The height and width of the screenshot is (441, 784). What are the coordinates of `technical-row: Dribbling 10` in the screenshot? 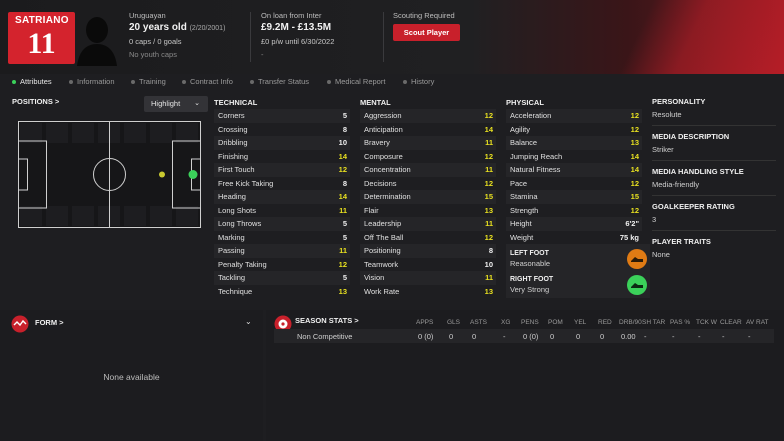 It's located at (282, 143).